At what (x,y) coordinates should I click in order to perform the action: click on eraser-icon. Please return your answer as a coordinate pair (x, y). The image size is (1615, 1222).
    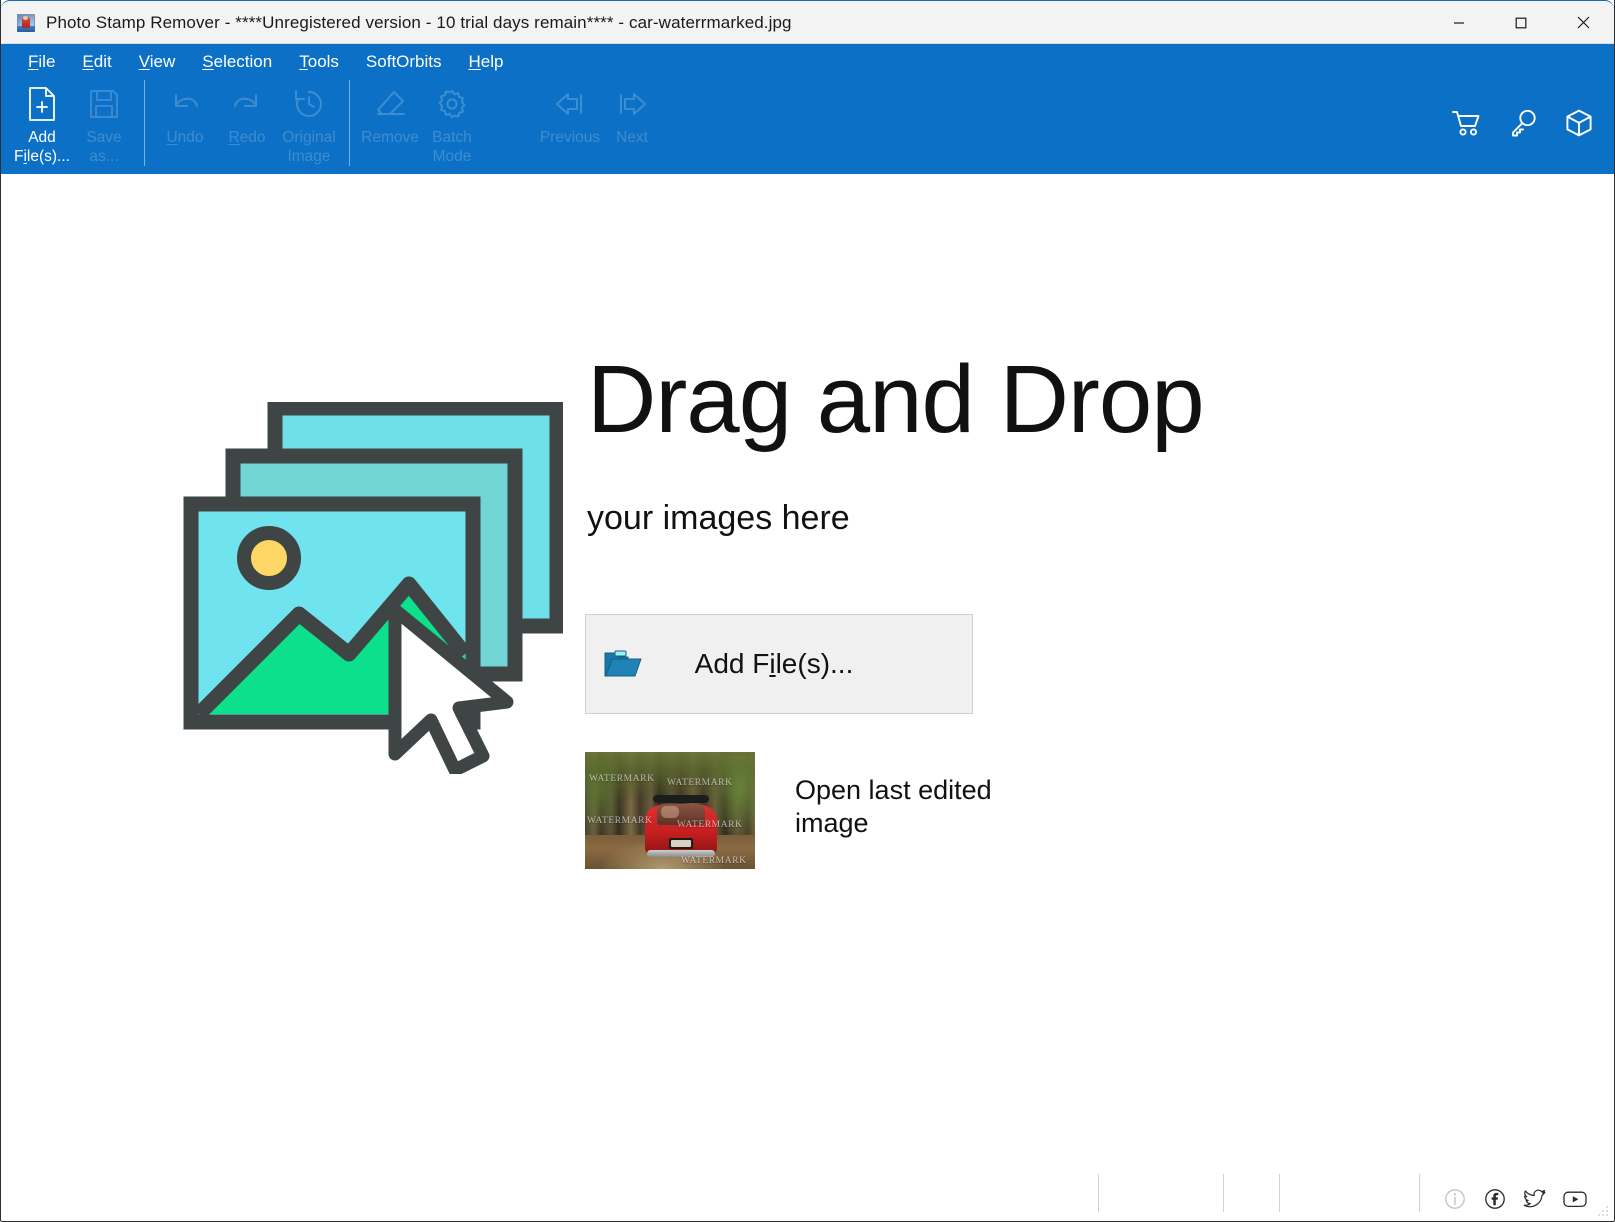
    Looking at the image, I should click on (390, 104).